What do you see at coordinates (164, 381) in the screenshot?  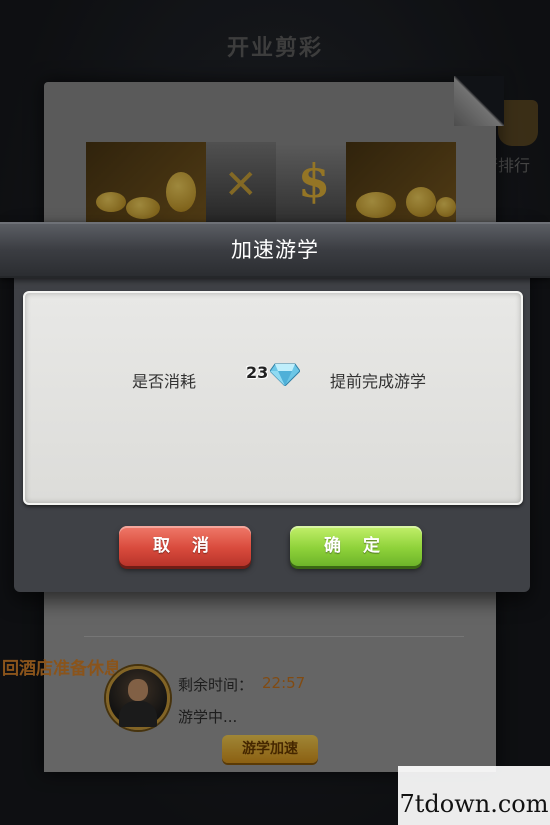 I see `message-prefix: 是否消耗` at bounding box center [164, 381].